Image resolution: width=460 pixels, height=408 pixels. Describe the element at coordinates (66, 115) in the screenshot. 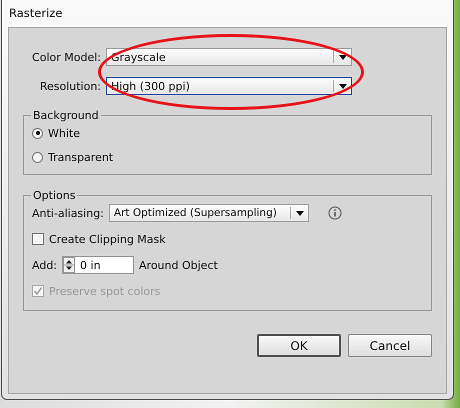

I see `group-title: Background` at that location.